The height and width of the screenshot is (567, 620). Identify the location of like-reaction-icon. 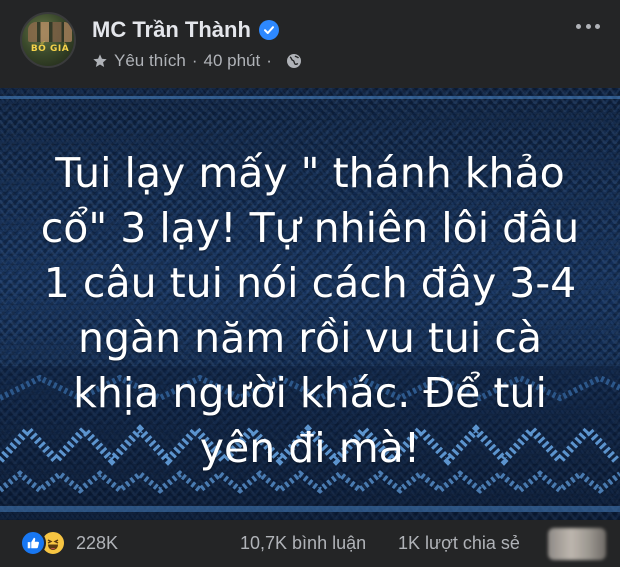
(33, 543).